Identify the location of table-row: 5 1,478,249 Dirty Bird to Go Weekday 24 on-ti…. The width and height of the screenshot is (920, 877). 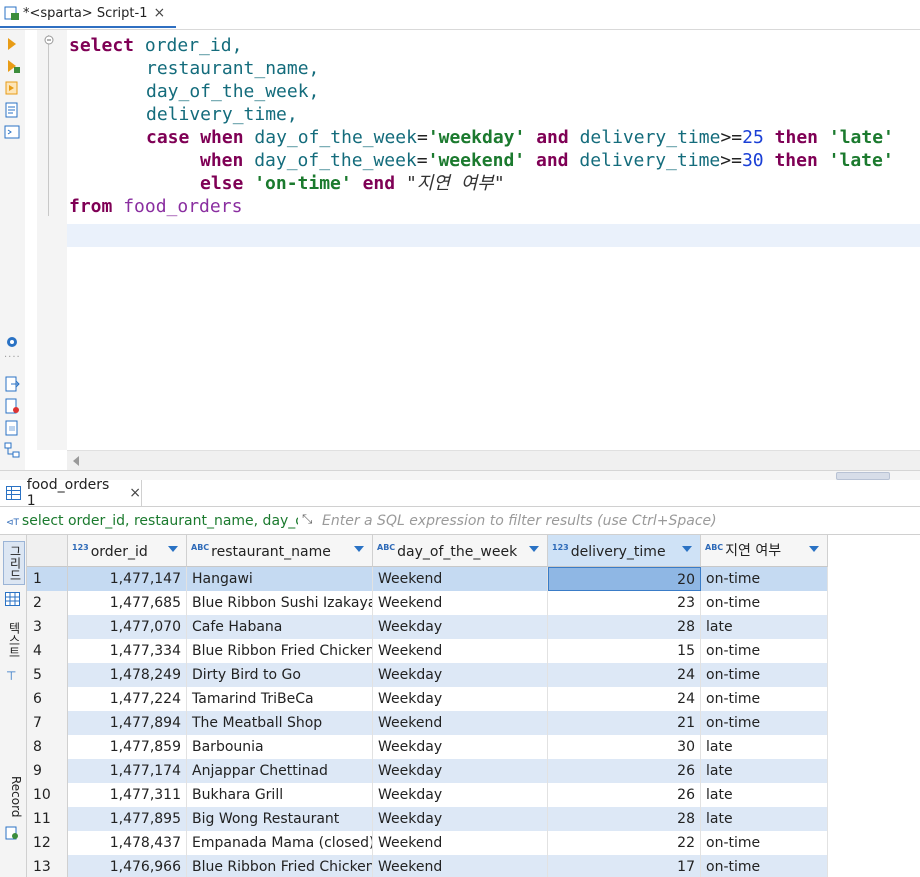
(427, 675).